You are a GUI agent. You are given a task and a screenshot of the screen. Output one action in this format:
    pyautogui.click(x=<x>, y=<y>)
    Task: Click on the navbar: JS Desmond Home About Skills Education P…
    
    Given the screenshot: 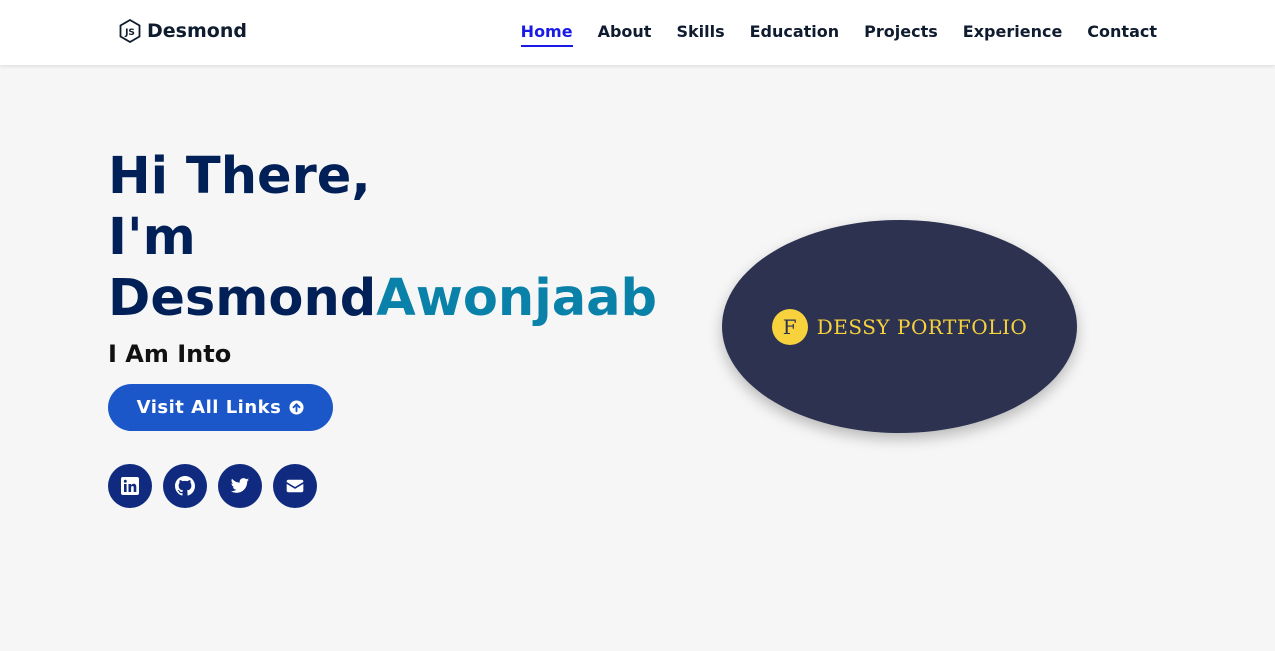 What is the action you would take?
    pyautogui.click(x=637, y=32)
    